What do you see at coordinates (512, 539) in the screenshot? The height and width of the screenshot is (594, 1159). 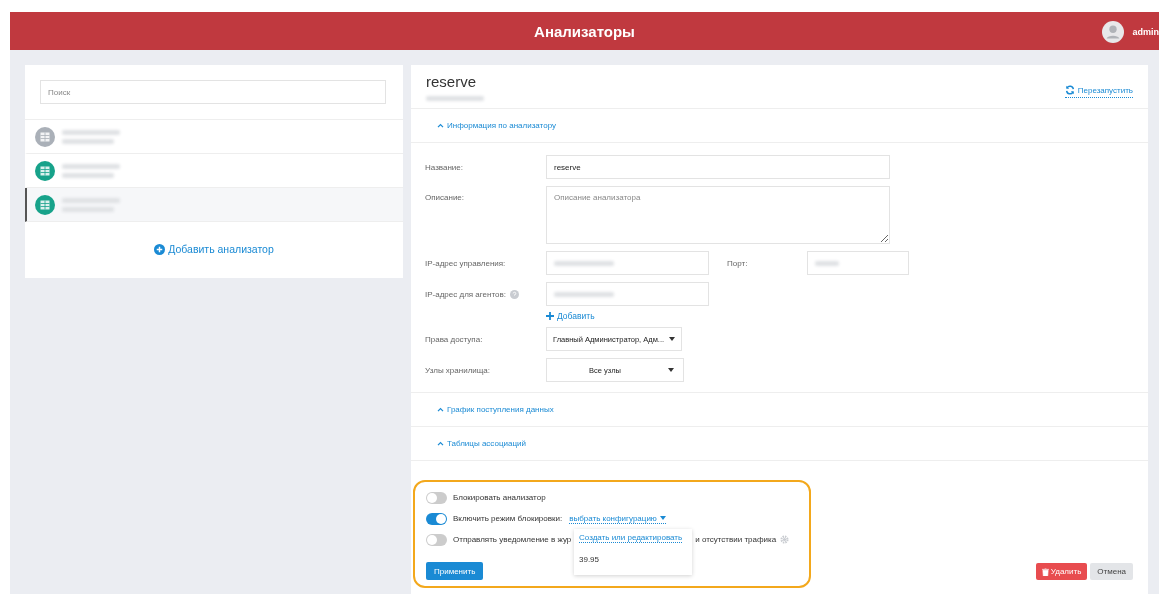 I see `toggle-label: Отправлять уведомление в жур` at bounding box center [512, 539].